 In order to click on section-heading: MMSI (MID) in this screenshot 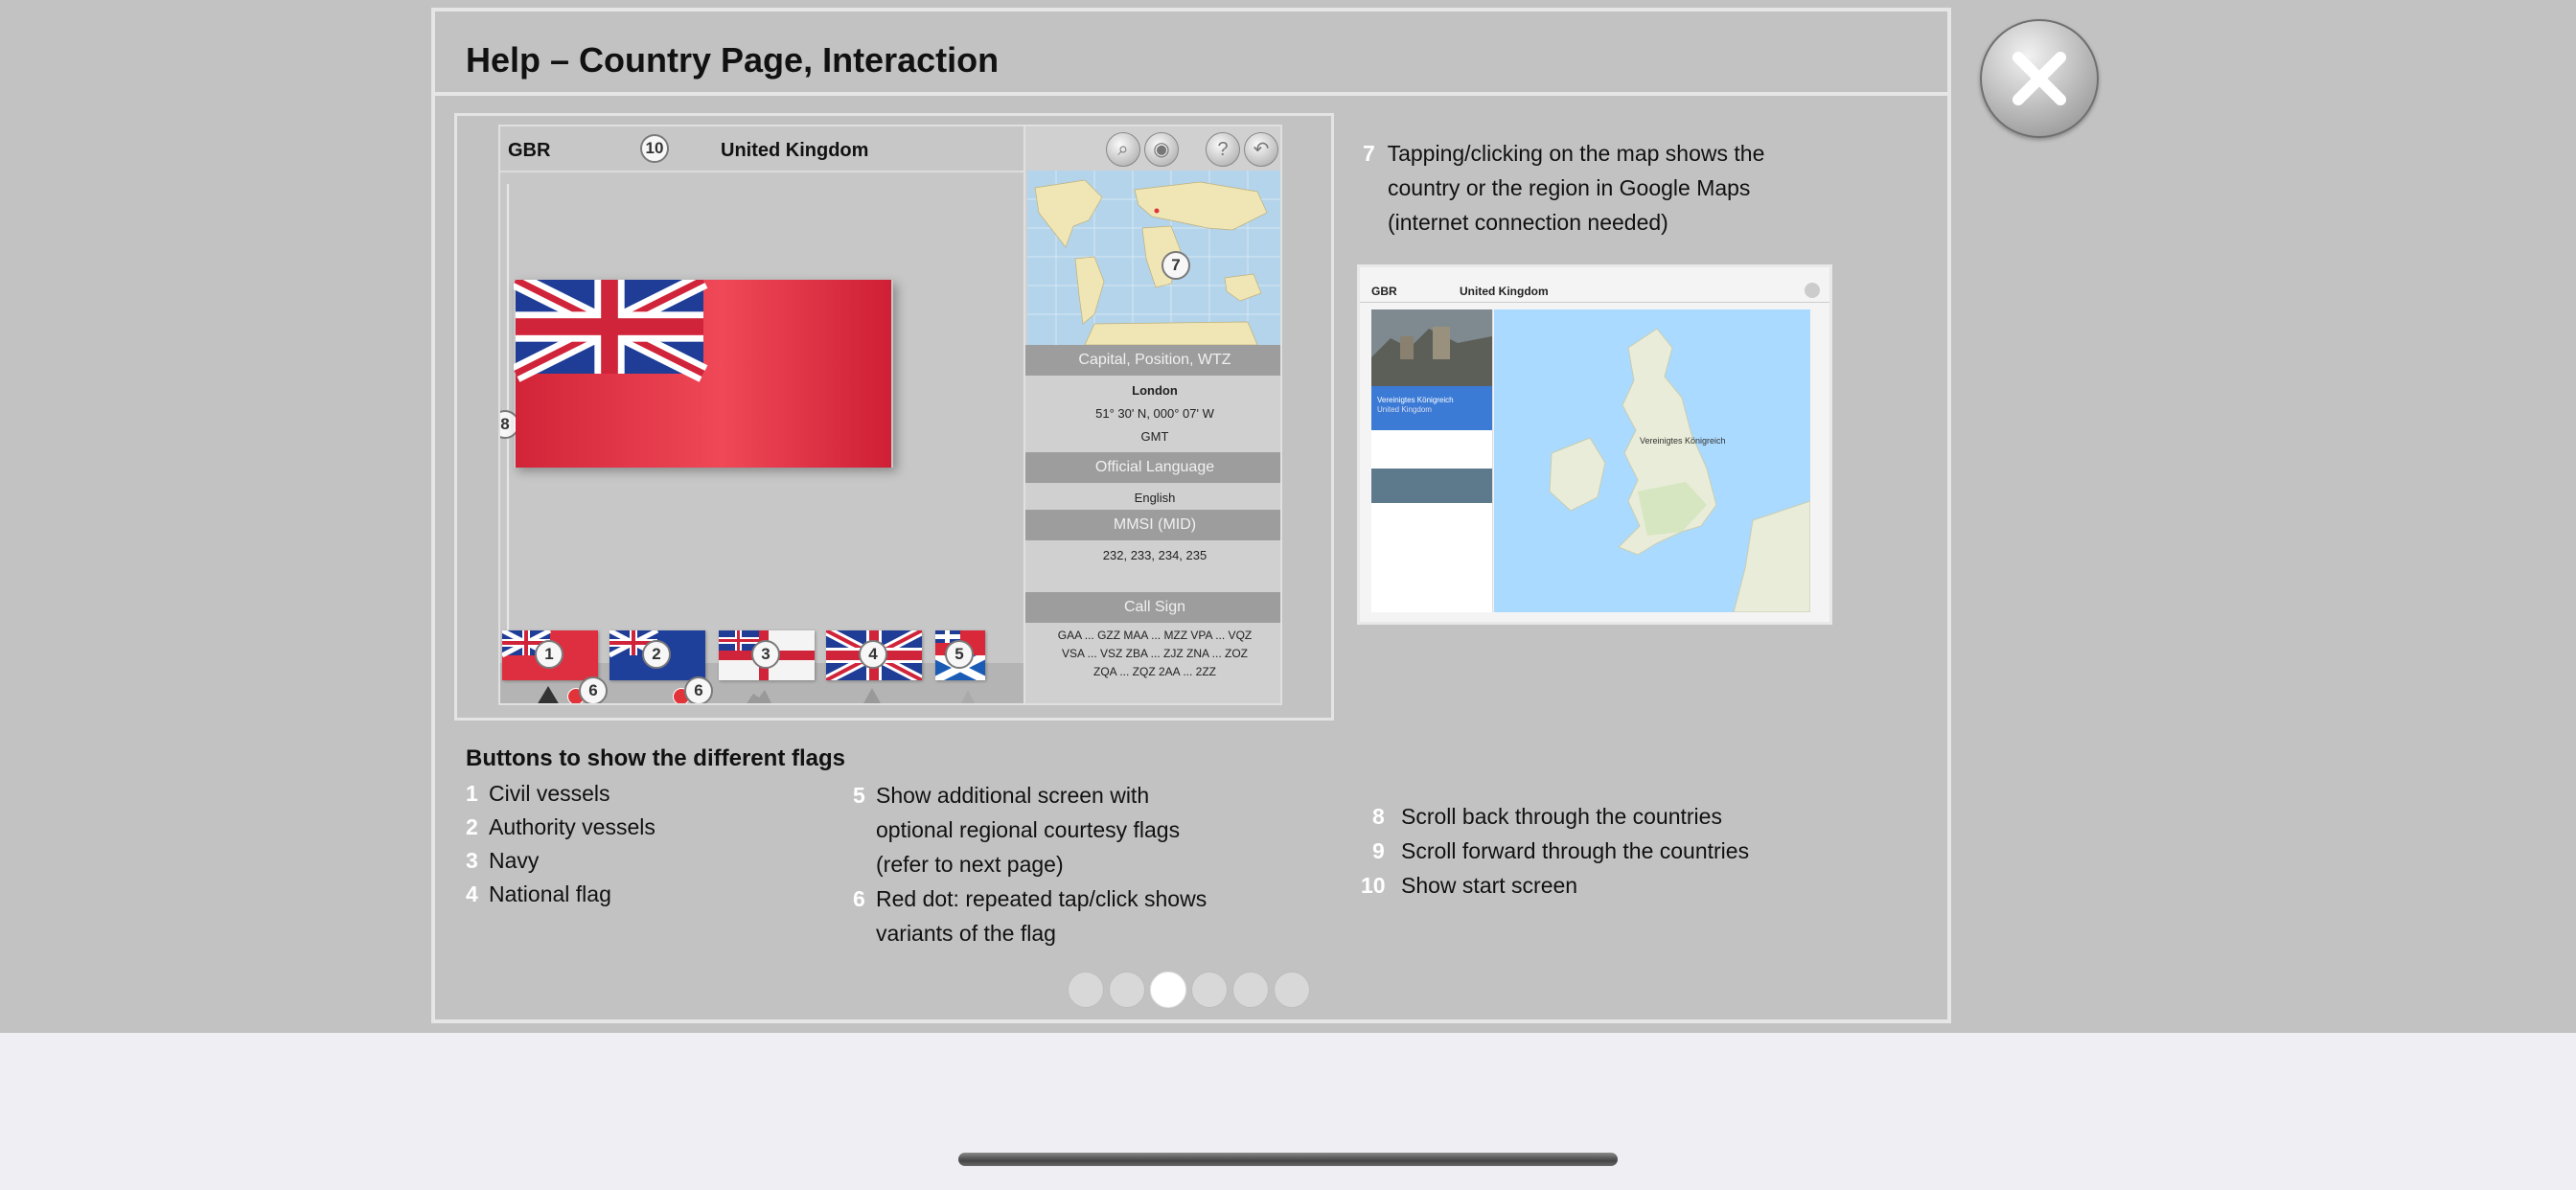, I will do `click(1153, 525)`.